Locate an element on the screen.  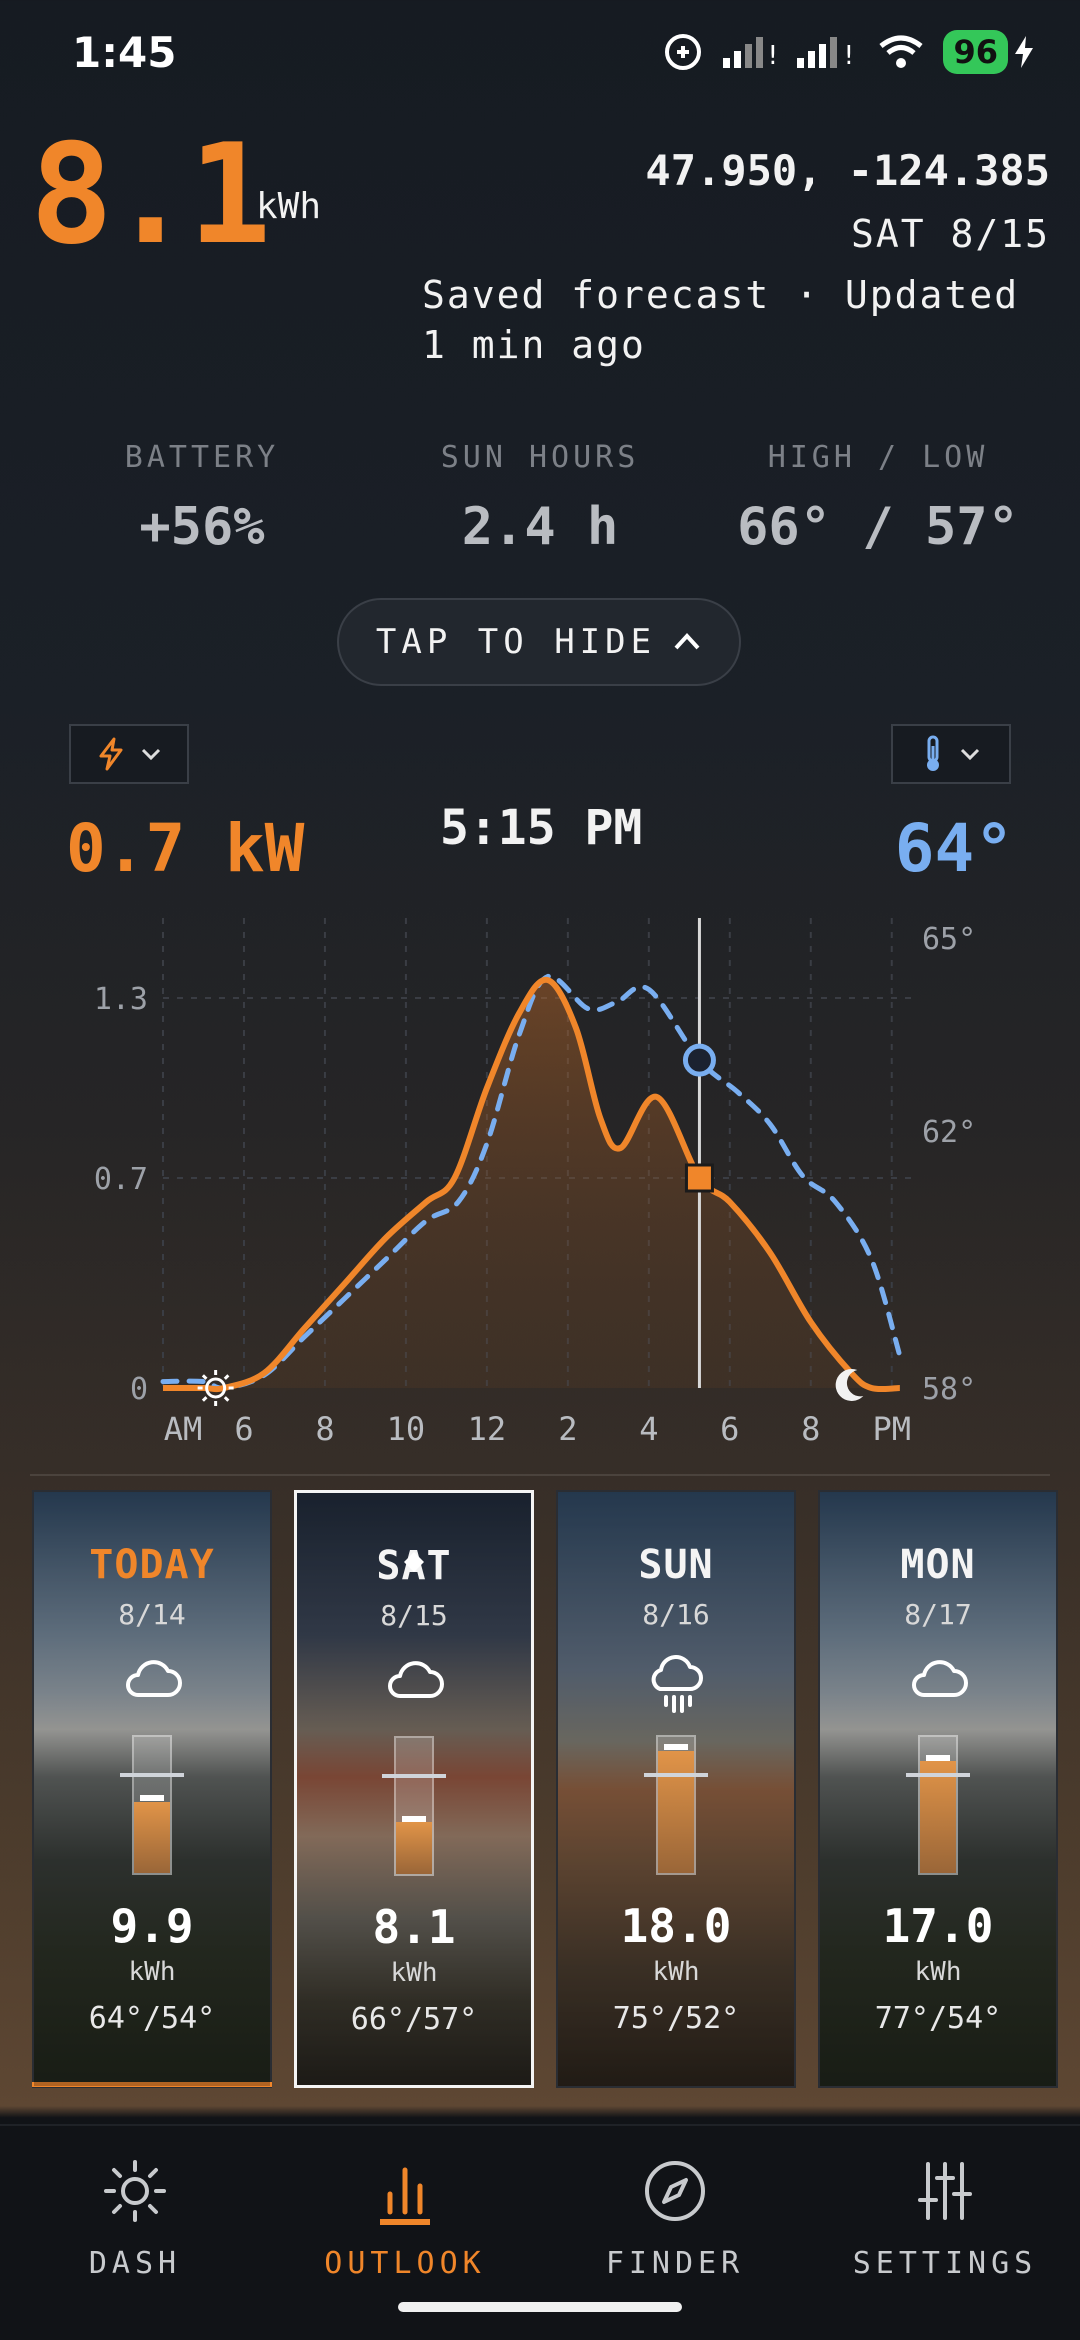
day-card-sun: SUN 8/16 18.0 kWh 75°/52° is located at coordinates (676, 1789).